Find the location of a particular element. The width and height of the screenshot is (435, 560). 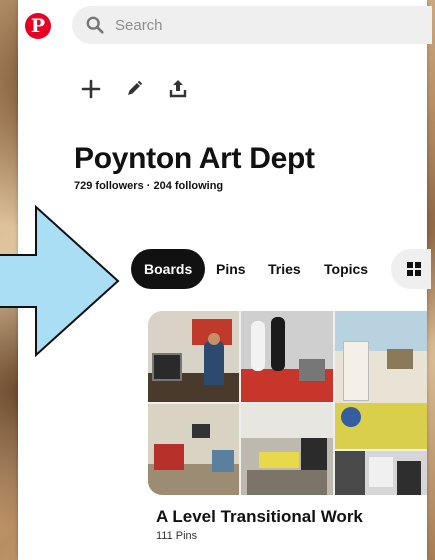

pencil-icon is located at coordinates (134, 89).